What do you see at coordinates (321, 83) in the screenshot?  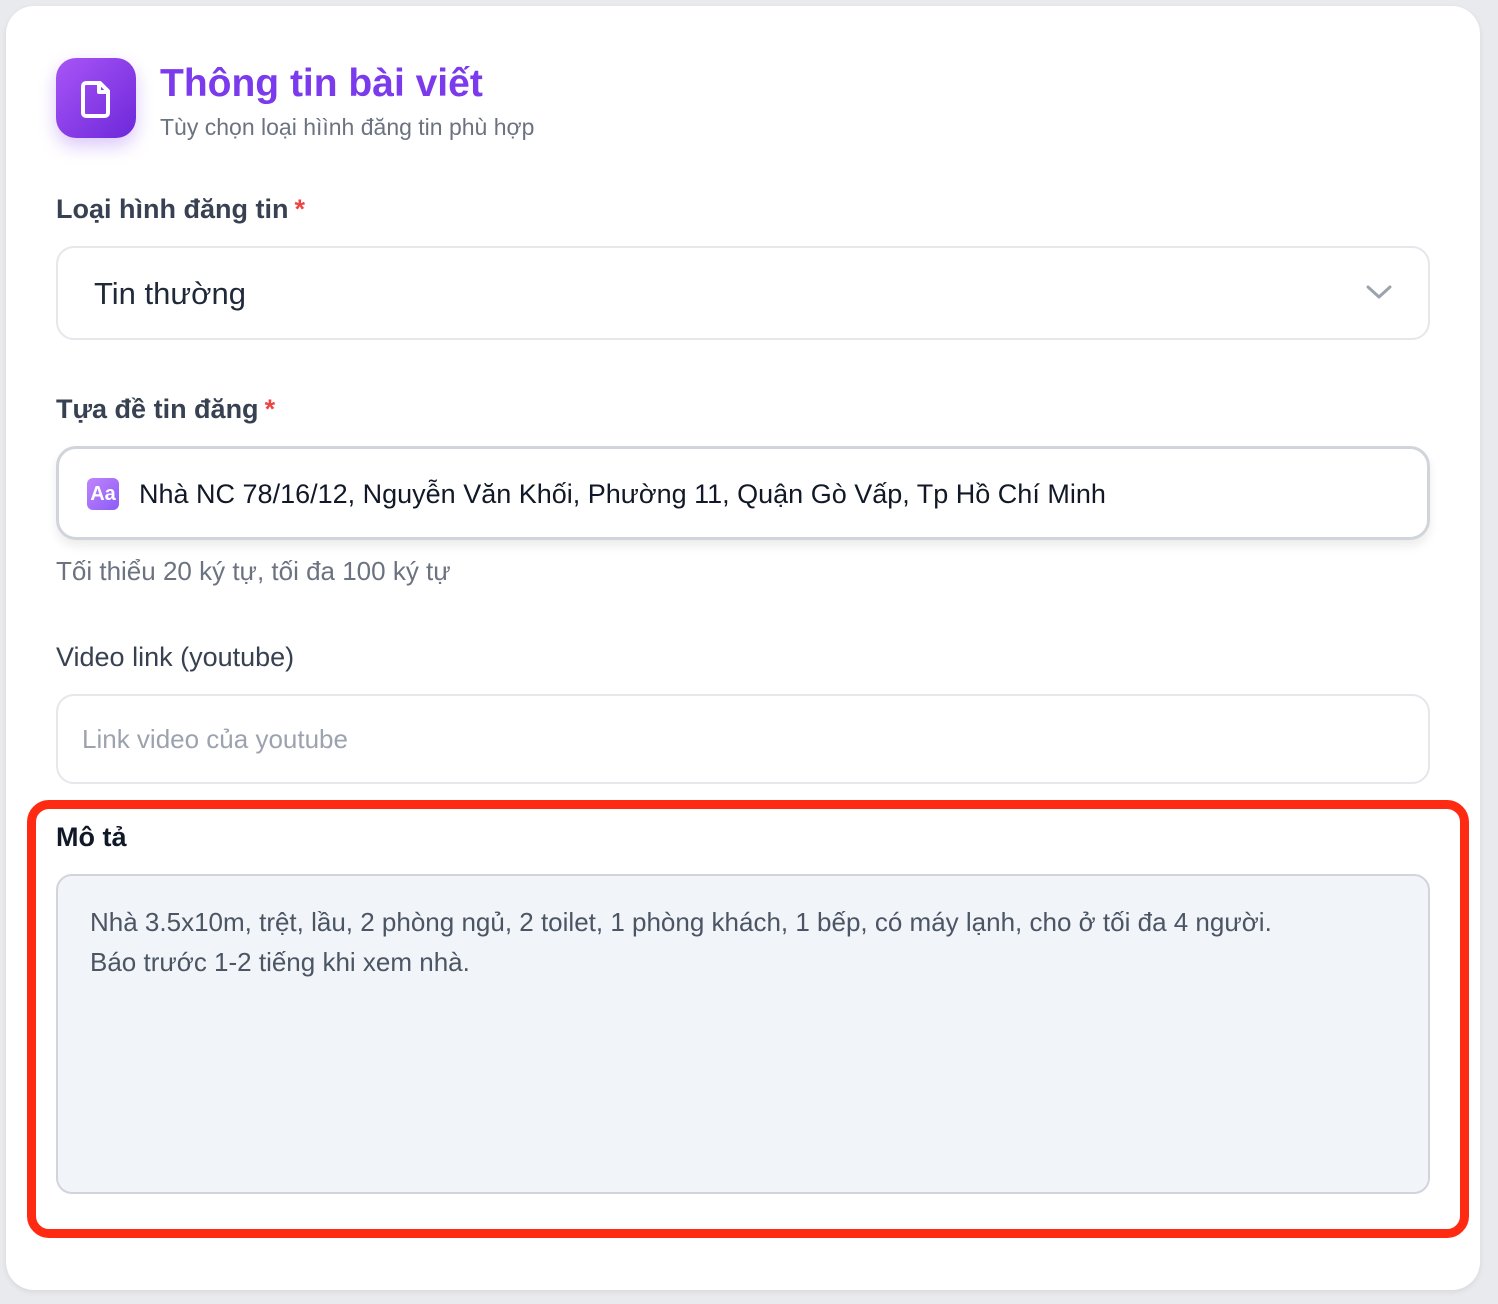 I see `page-title: Thông tin bài viết` at bounding box center [321, 83].